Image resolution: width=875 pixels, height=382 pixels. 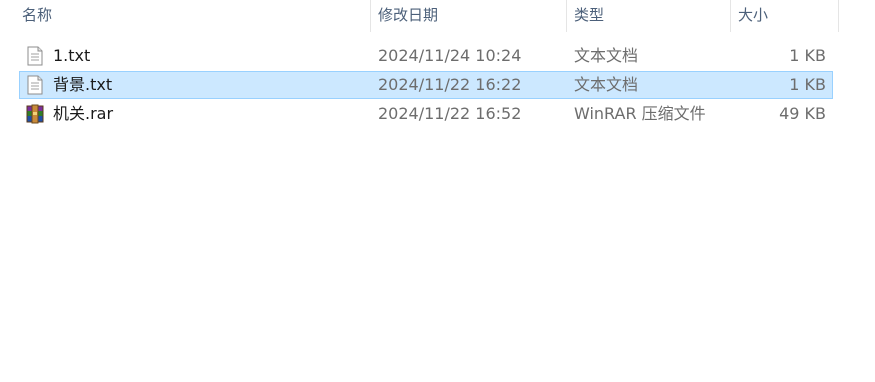 What do you see at coordinates (450, 84) in the screenshot?
I see `file-date: 2024/11/22 16:22` at bounding box center [450, 84].